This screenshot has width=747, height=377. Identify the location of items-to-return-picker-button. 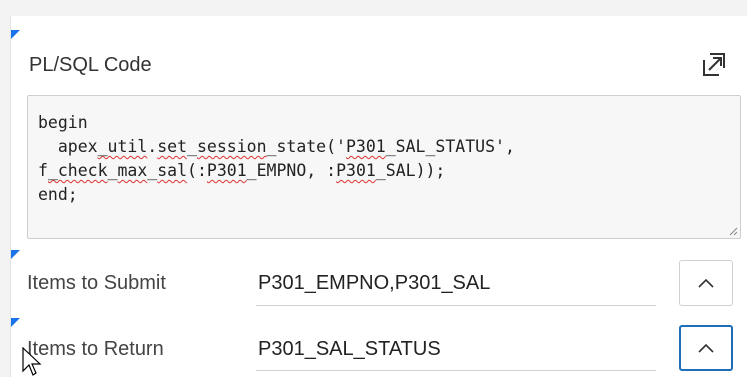
(706, 348).